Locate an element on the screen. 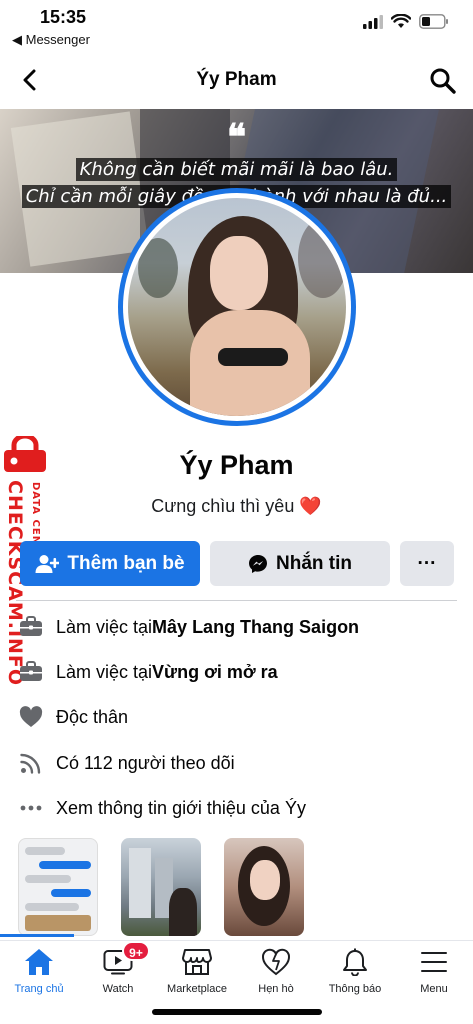 Image resolution: width=473 pixels, height=1024 pixels. page-title: Ýy Pham is located at coordinates (236, 79).